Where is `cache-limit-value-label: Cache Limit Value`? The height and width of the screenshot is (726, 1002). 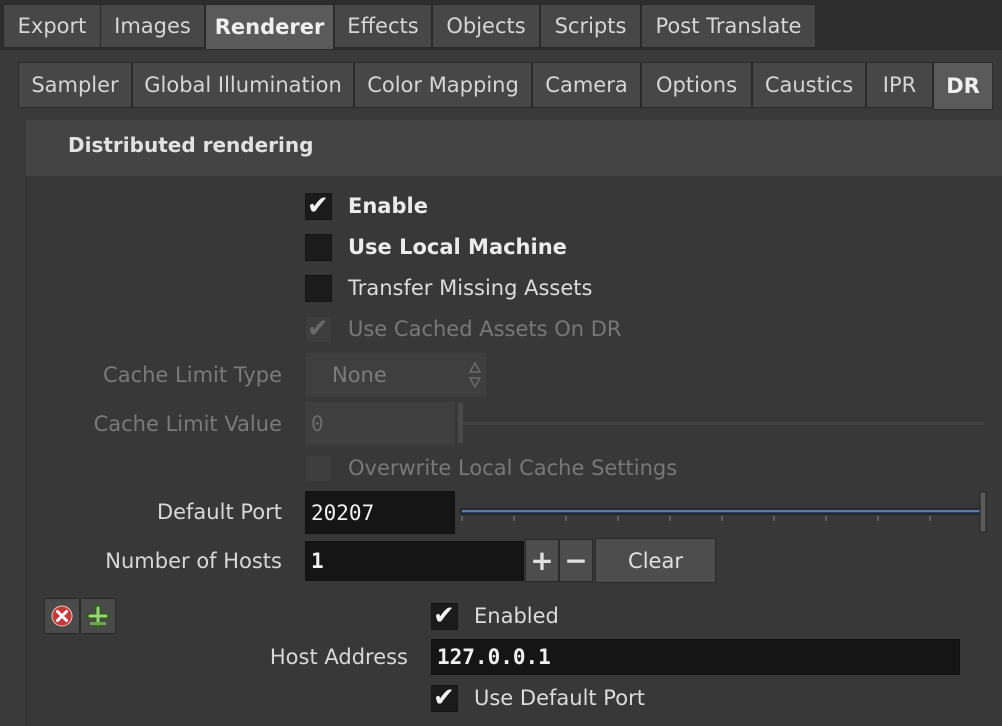 cache-limit-value-label: Cache Limit Value is located at coordinates (187, 424).